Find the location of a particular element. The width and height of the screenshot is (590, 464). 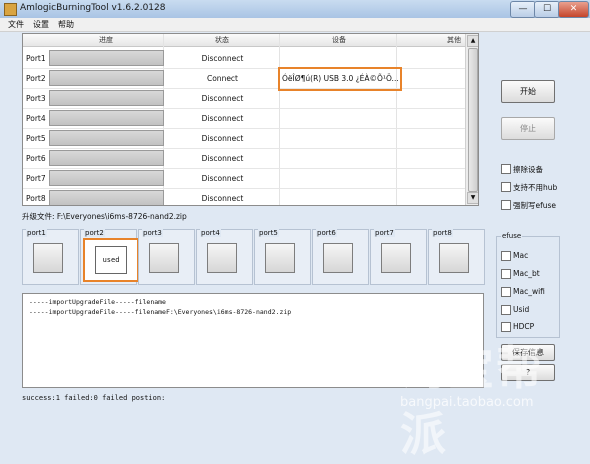

port-name: Port7 is located at coordinates (36, 178).